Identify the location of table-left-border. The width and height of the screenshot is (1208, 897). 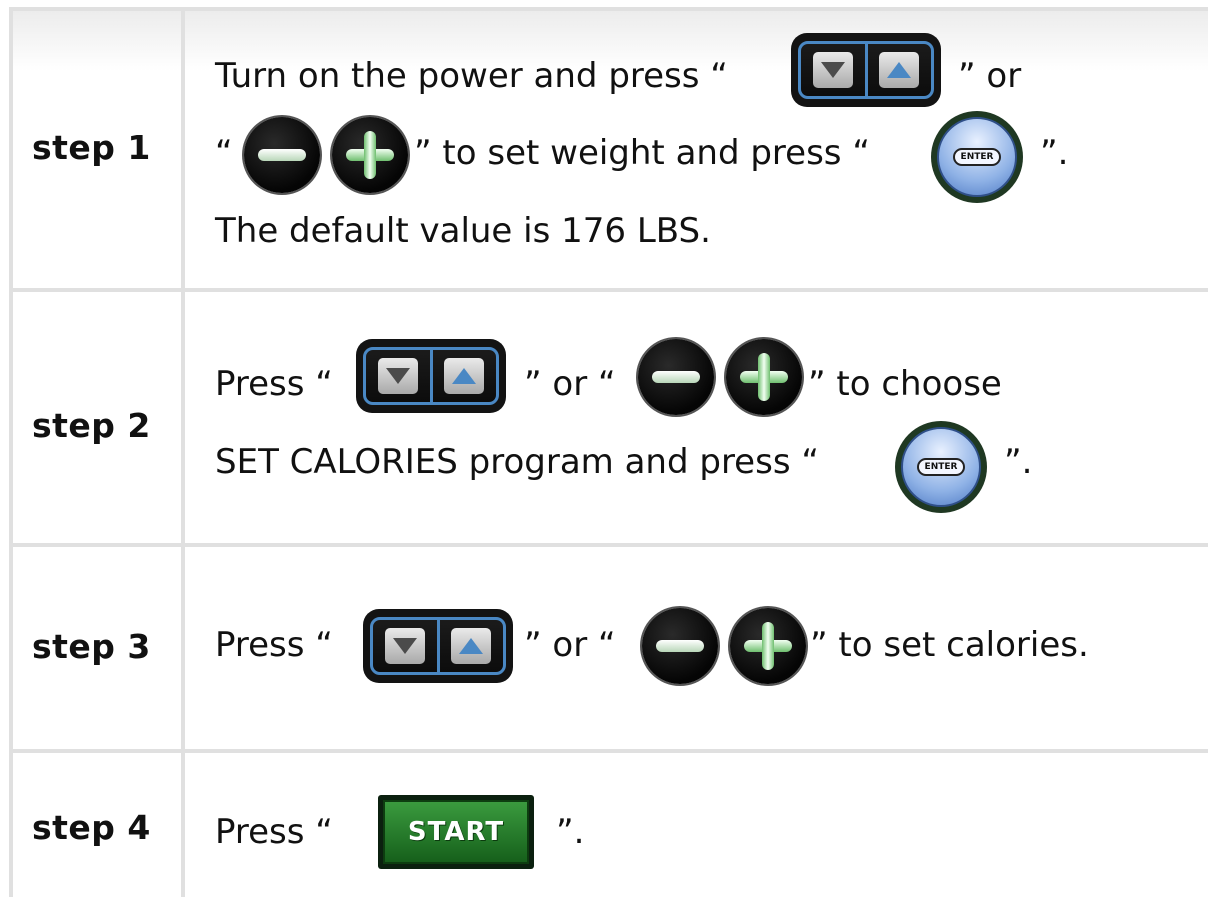
(11, 452).